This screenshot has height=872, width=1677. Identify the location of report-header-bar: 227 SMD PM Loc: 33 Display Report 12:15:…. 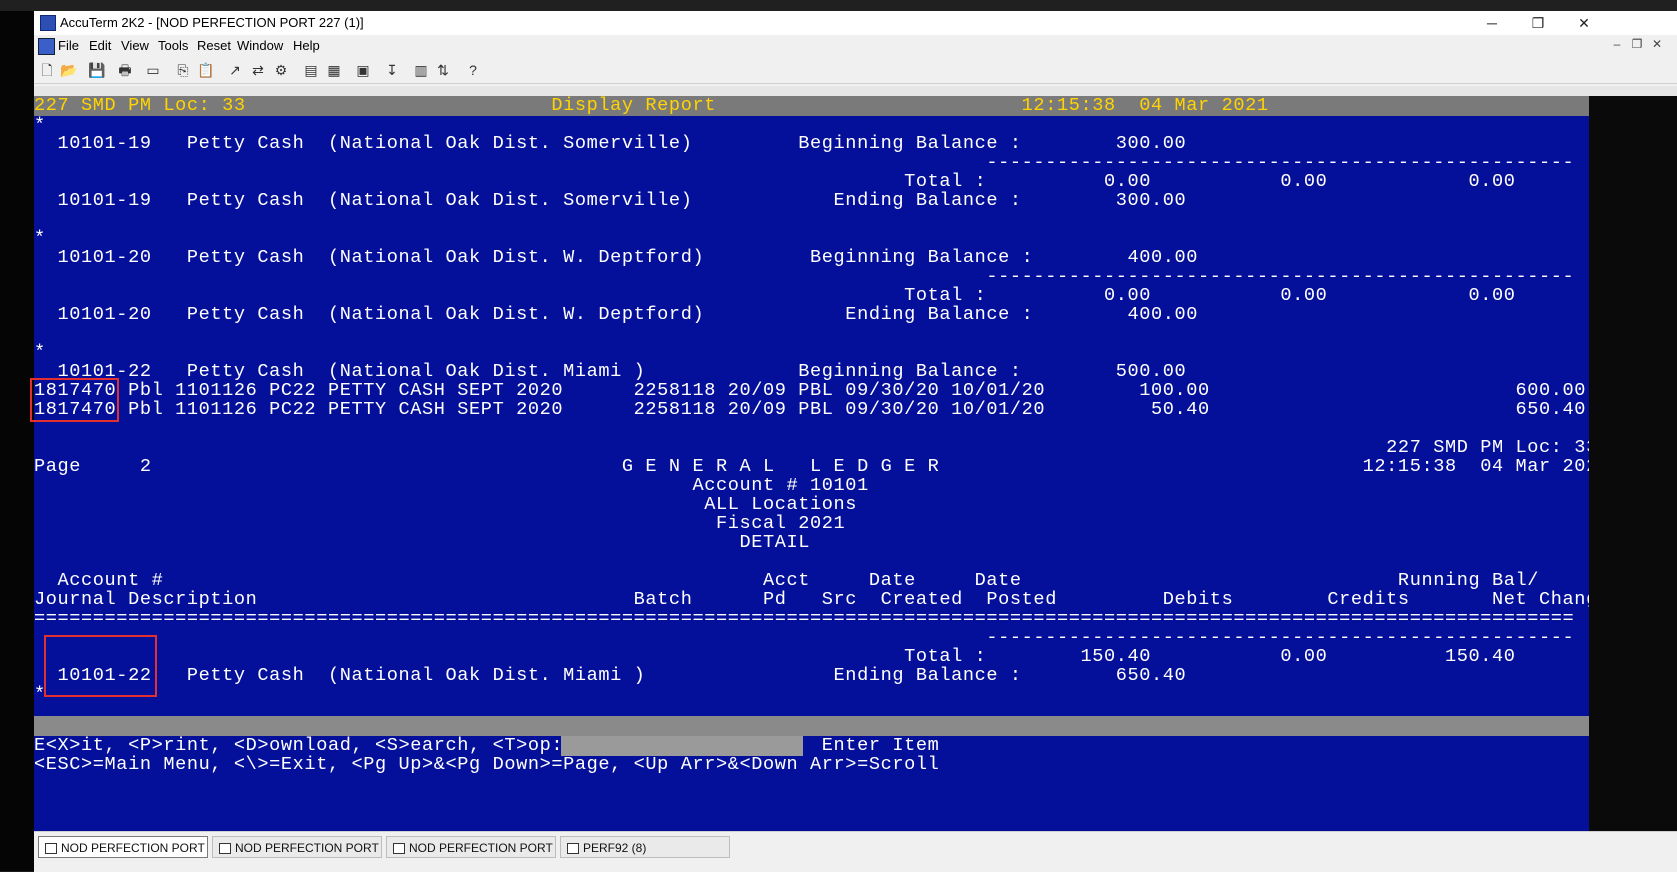
(811, 106).